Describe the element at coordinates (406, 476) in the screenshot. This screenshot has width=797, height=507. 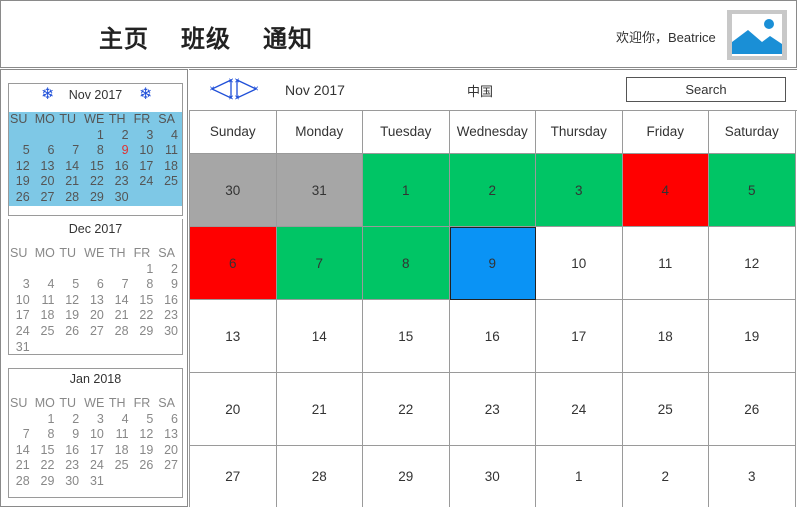
I see `day-cell: 29` at that location.